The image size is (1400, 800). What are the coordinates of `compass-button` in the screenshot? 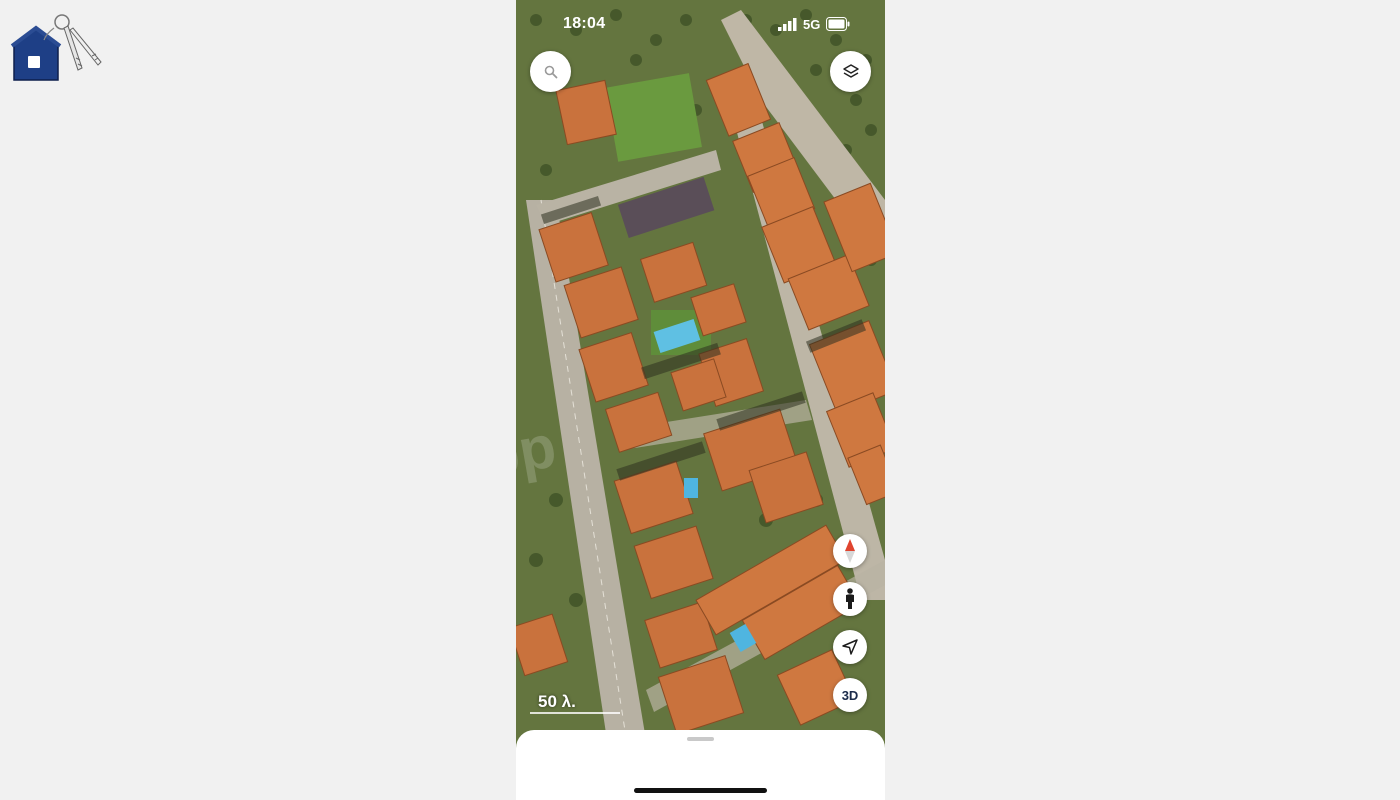 It's located at (850, 551).